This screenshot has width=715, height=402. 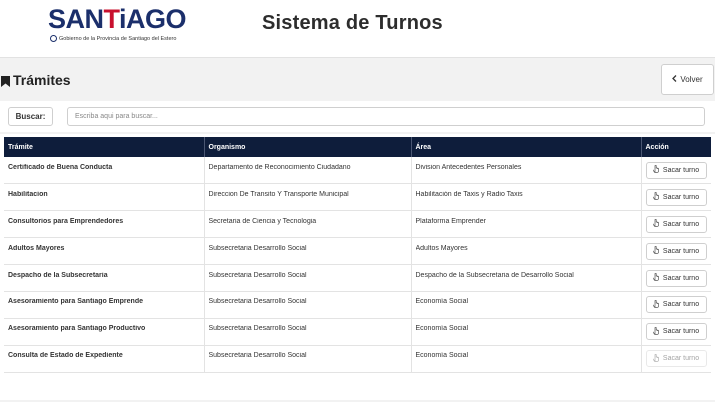 What do you see at coordinates (104, 224) in the screenshot?
I see `cell-tramite: Consultorios para Emprendedores` at bounding box center [104, 224].